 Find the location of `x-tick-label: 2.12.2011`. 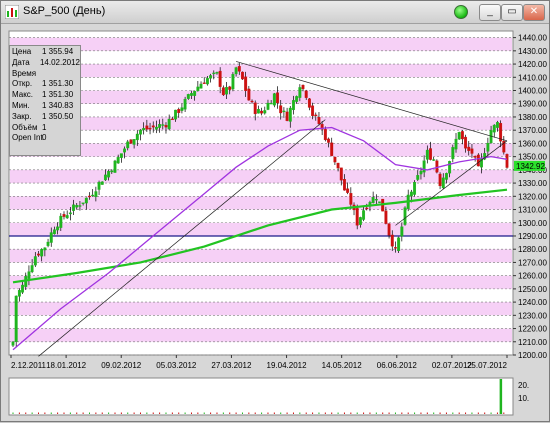

x-tick-label: 2.12.2011 is located at coordinates (29, 365).